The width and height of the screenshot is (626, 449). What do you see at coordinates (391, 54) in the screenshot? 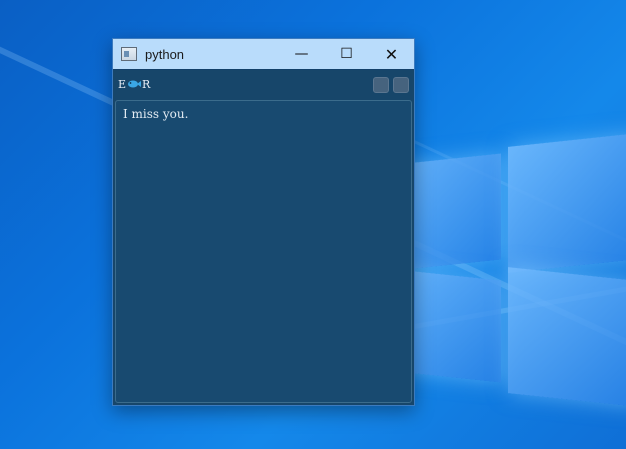
I see `close-button: ✕` at bounding box center [391, 54].